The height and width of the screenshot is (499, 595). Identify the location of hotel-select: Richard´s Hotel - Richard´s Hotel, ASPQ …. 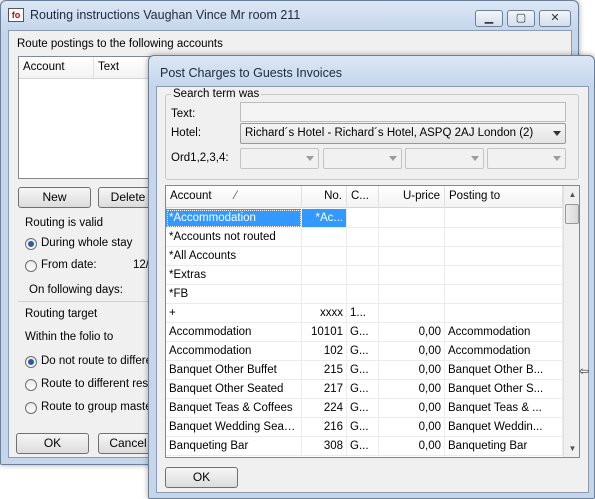
(403, 133).